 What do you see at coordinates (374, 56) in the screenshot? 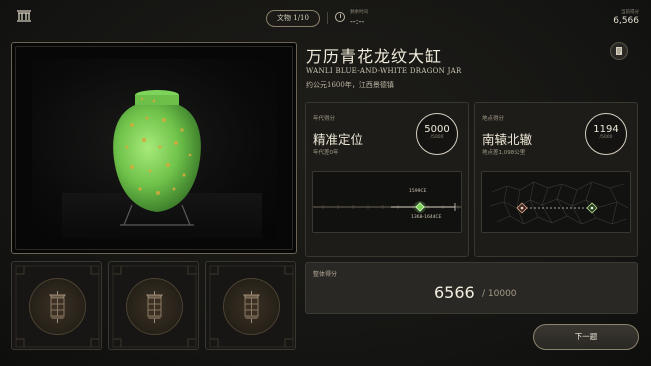
I see `artifact-title: 万历青花龙纹大缸` at bounding box center [374, 56].